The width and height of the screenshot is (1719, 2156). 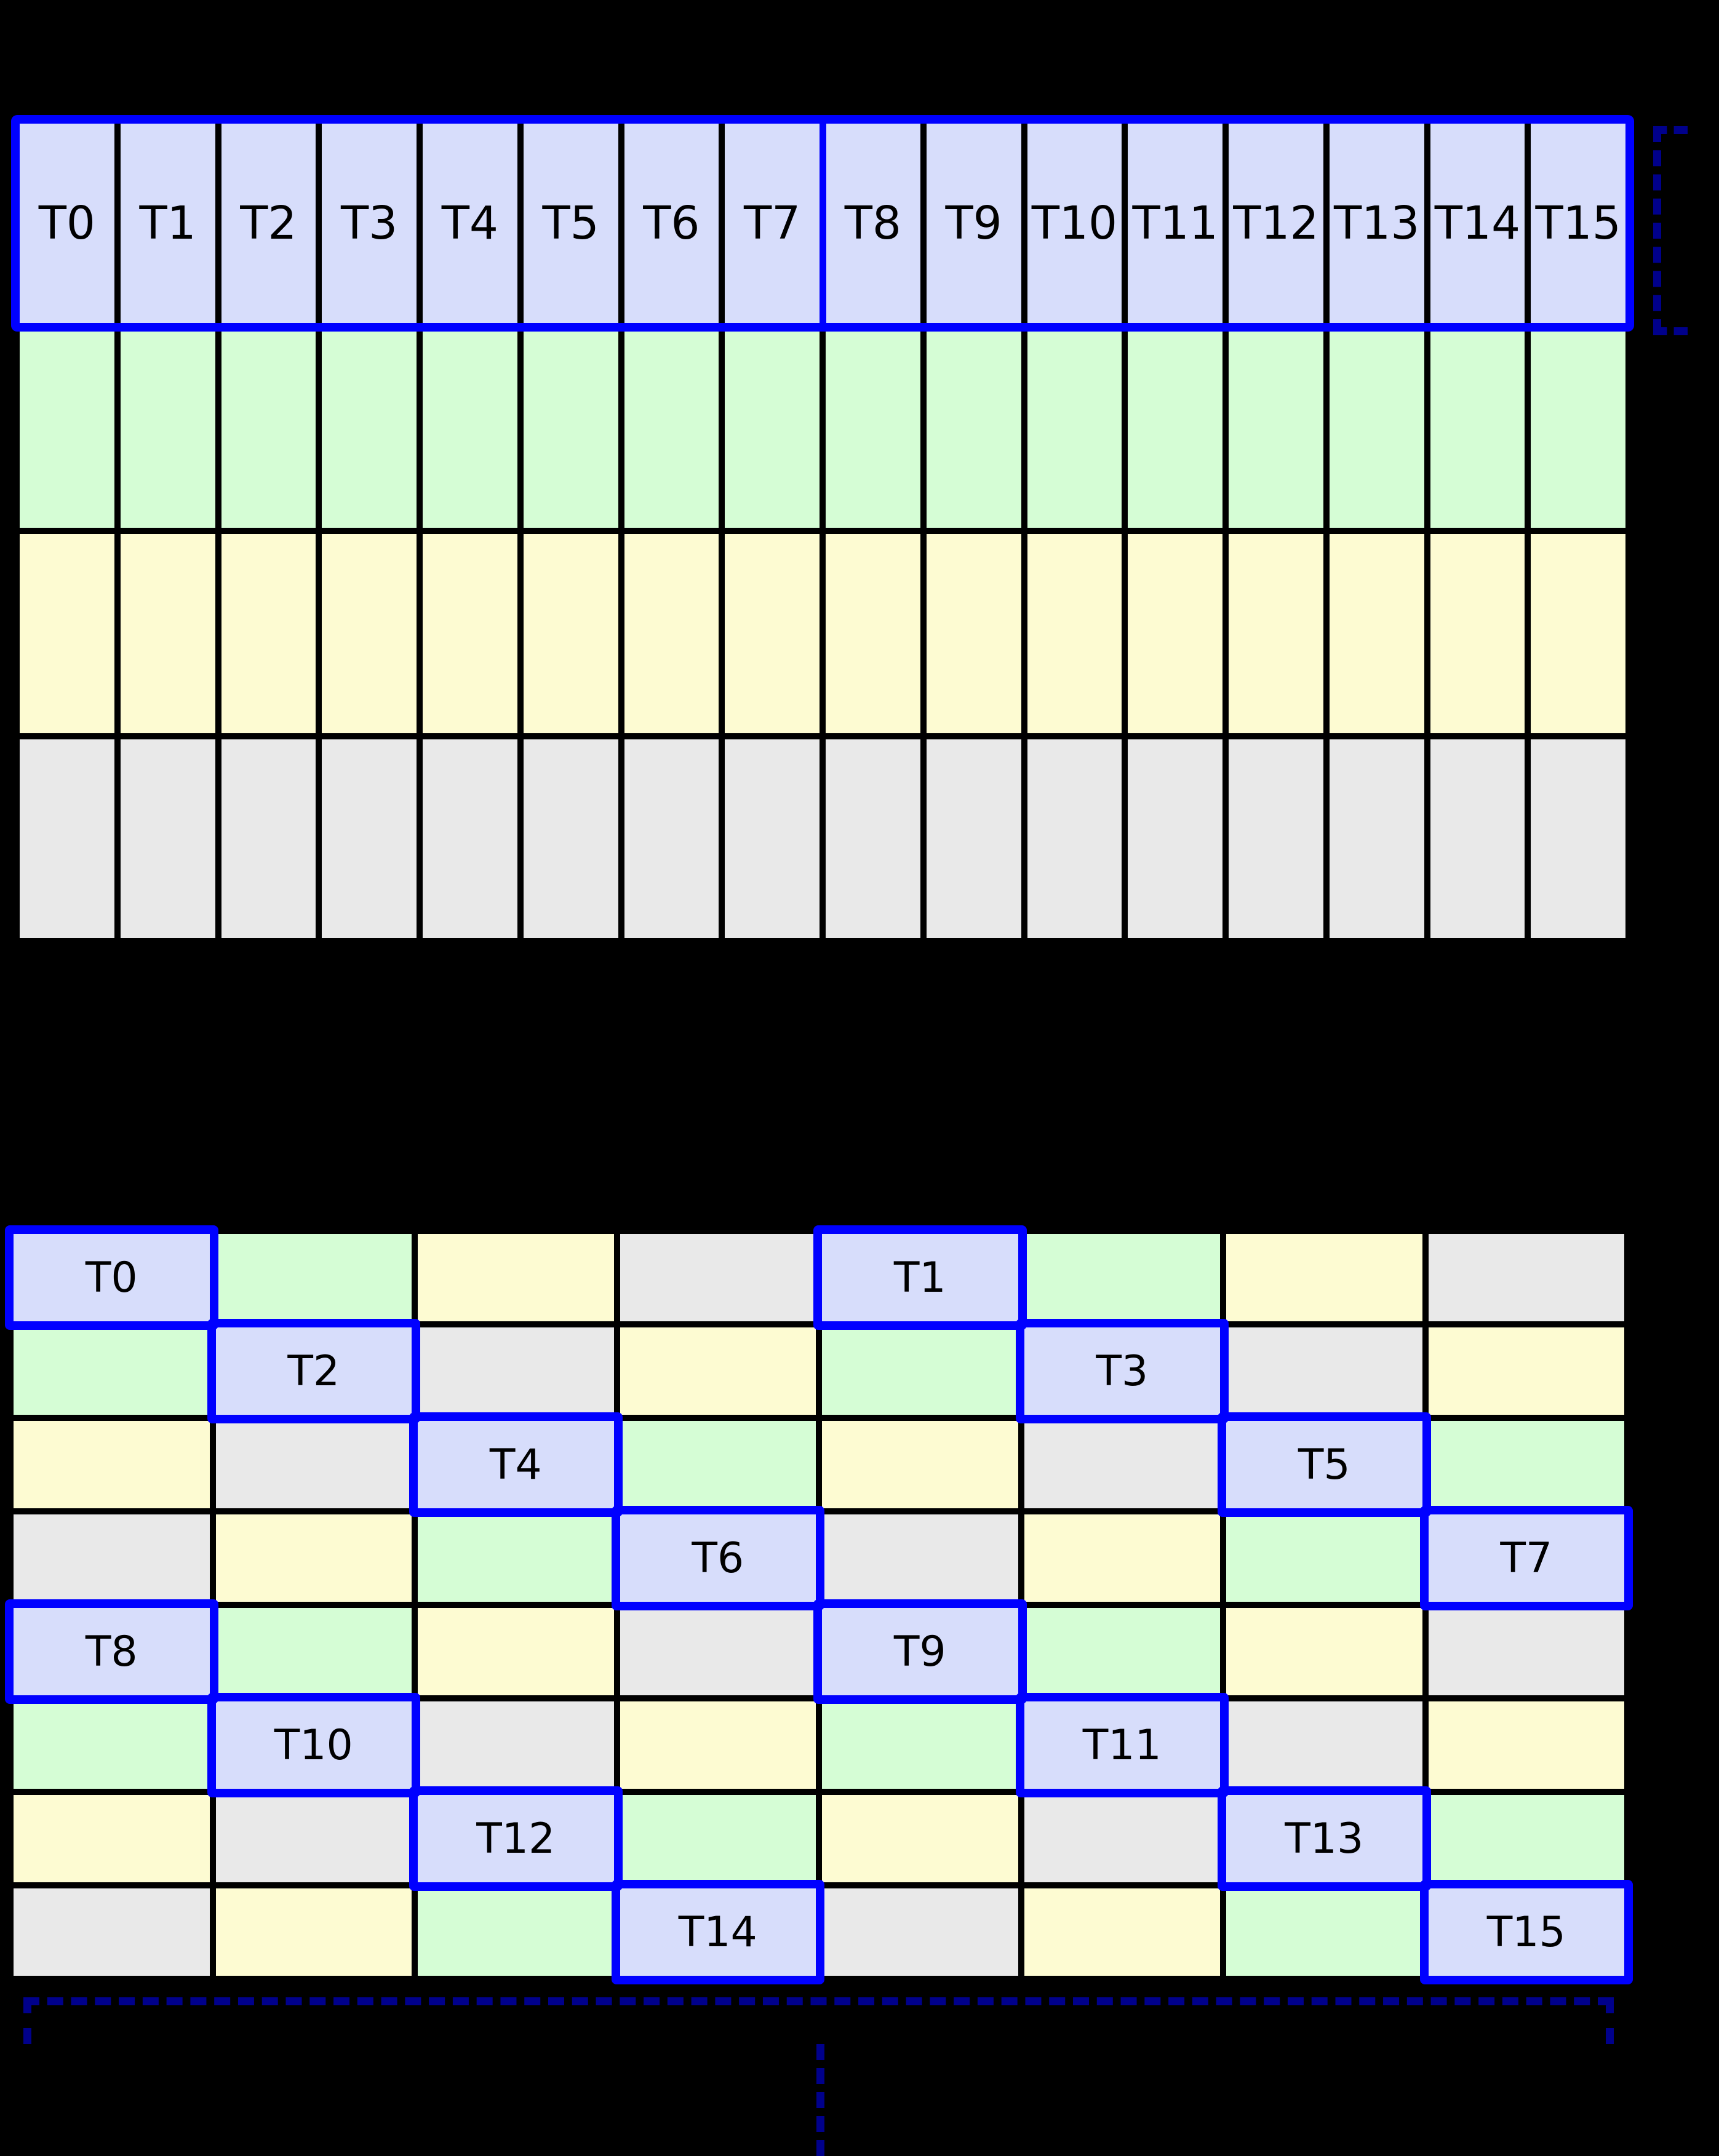 I want to click on thread-label: T3, so click(x=369, y=223).